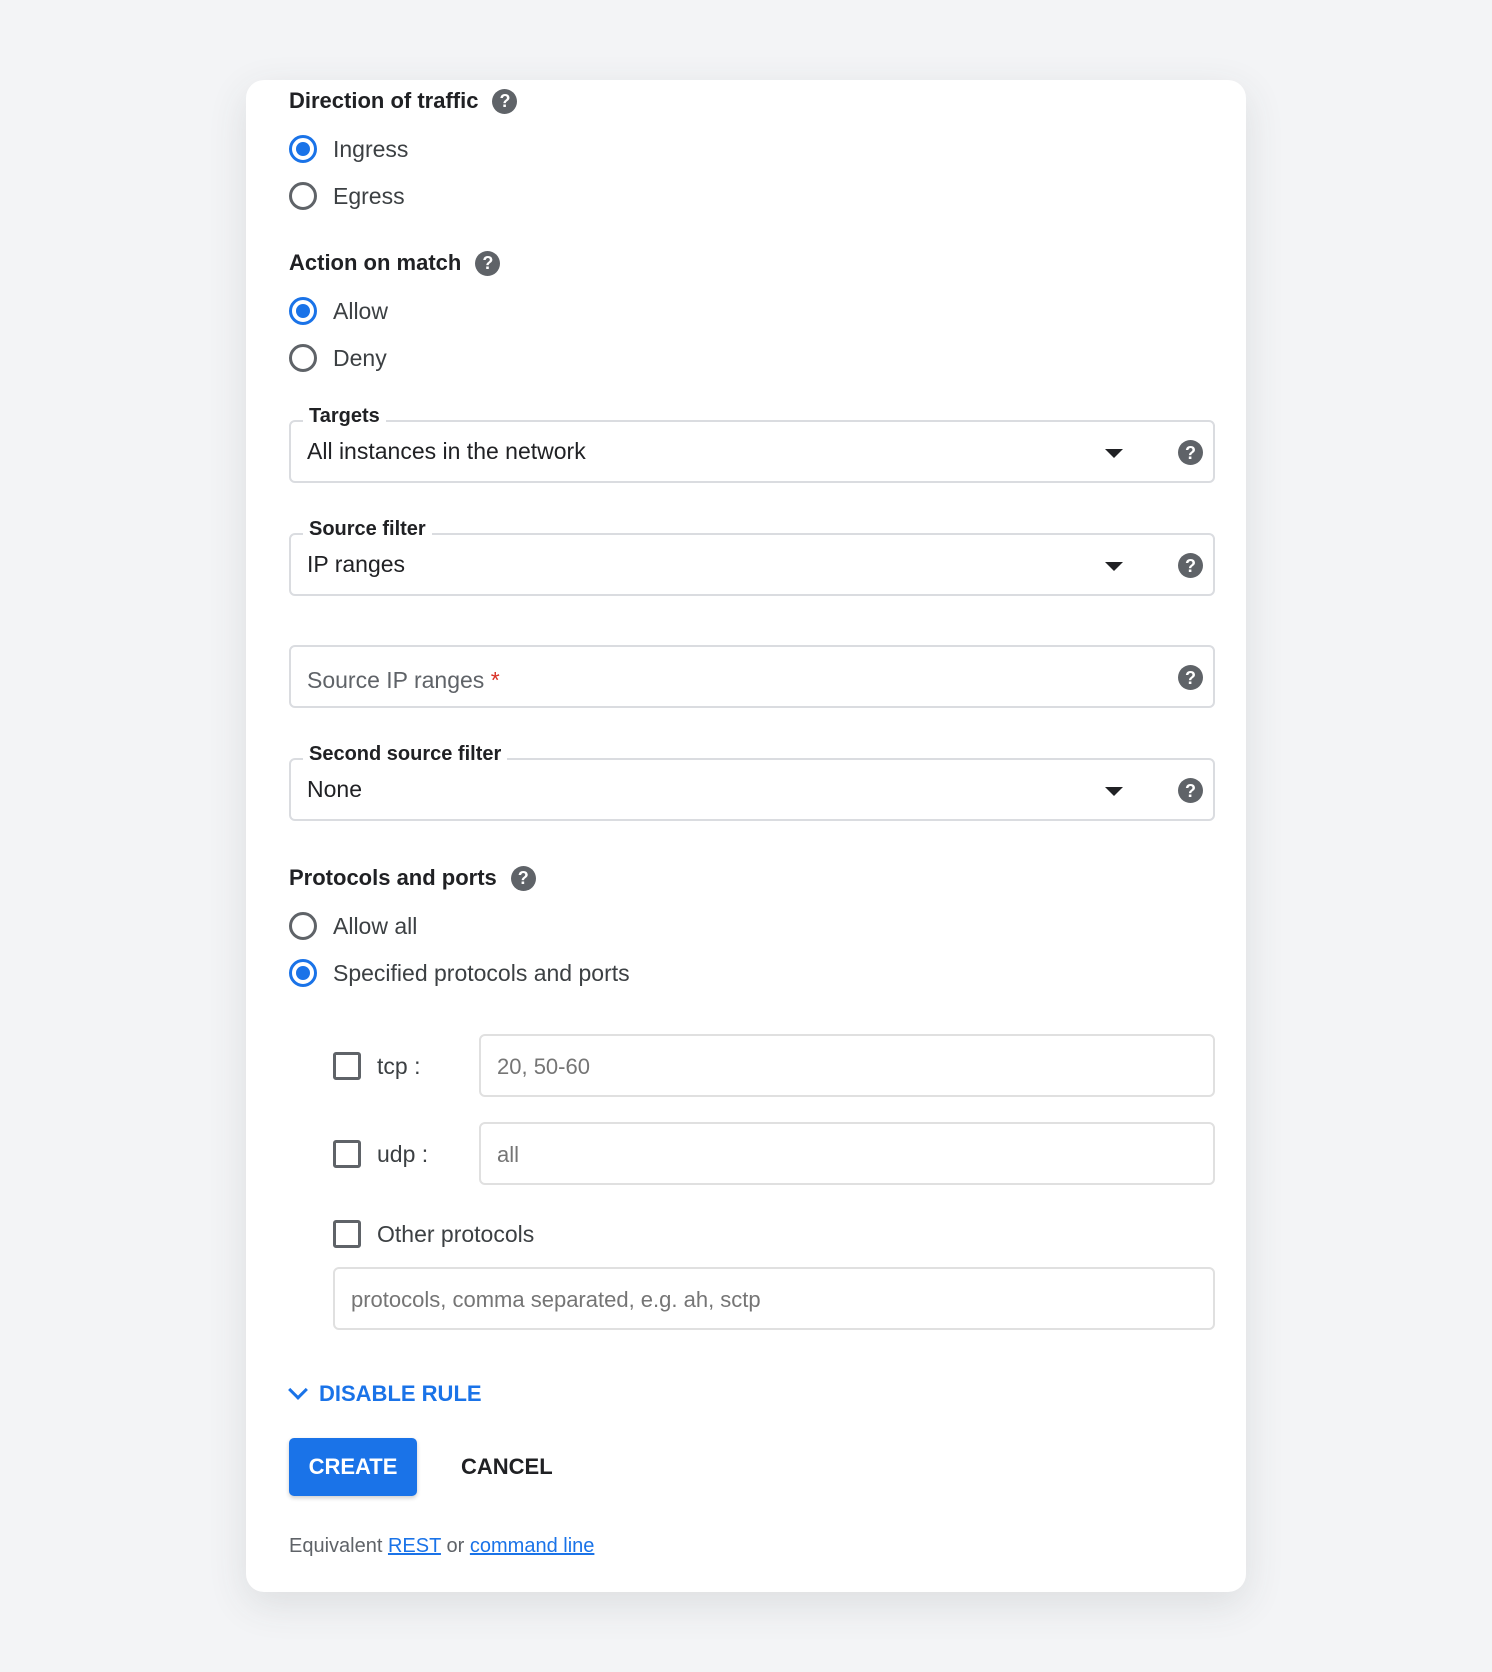  What do you see at coordinates (442, 1546) in the screenshot?
I see `equivalent-footer: Equivalent REST or command line` at bounding box center [442, 1546].